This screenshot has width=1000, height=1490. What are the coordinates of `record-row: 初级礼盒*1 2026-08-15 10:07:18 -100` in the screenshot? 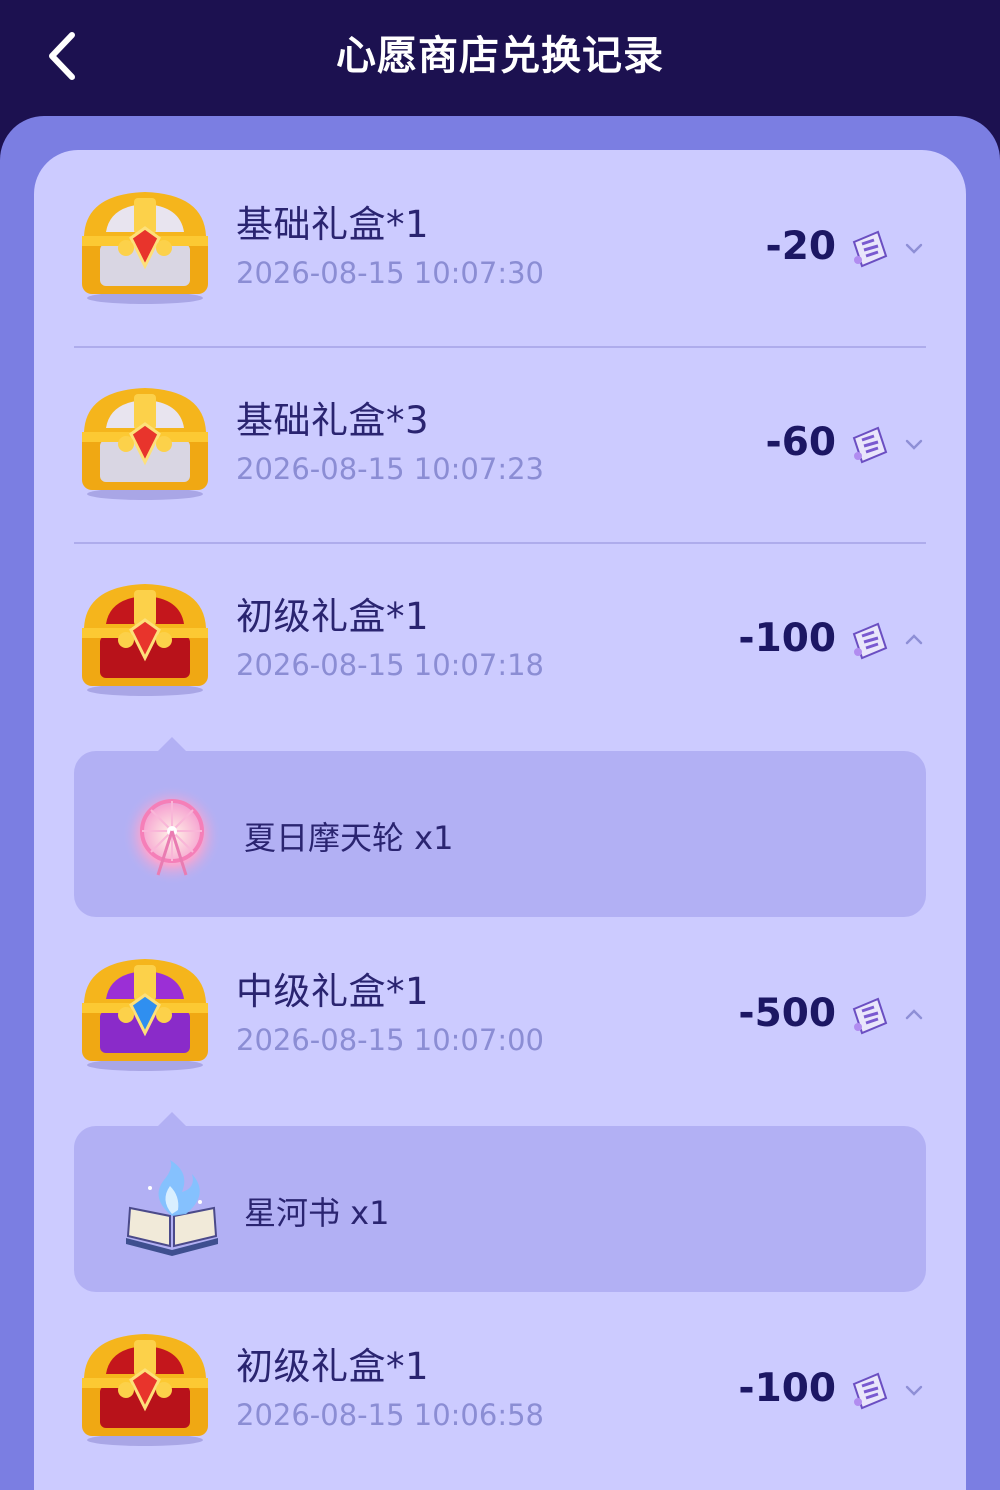 It's located at (500, 640).